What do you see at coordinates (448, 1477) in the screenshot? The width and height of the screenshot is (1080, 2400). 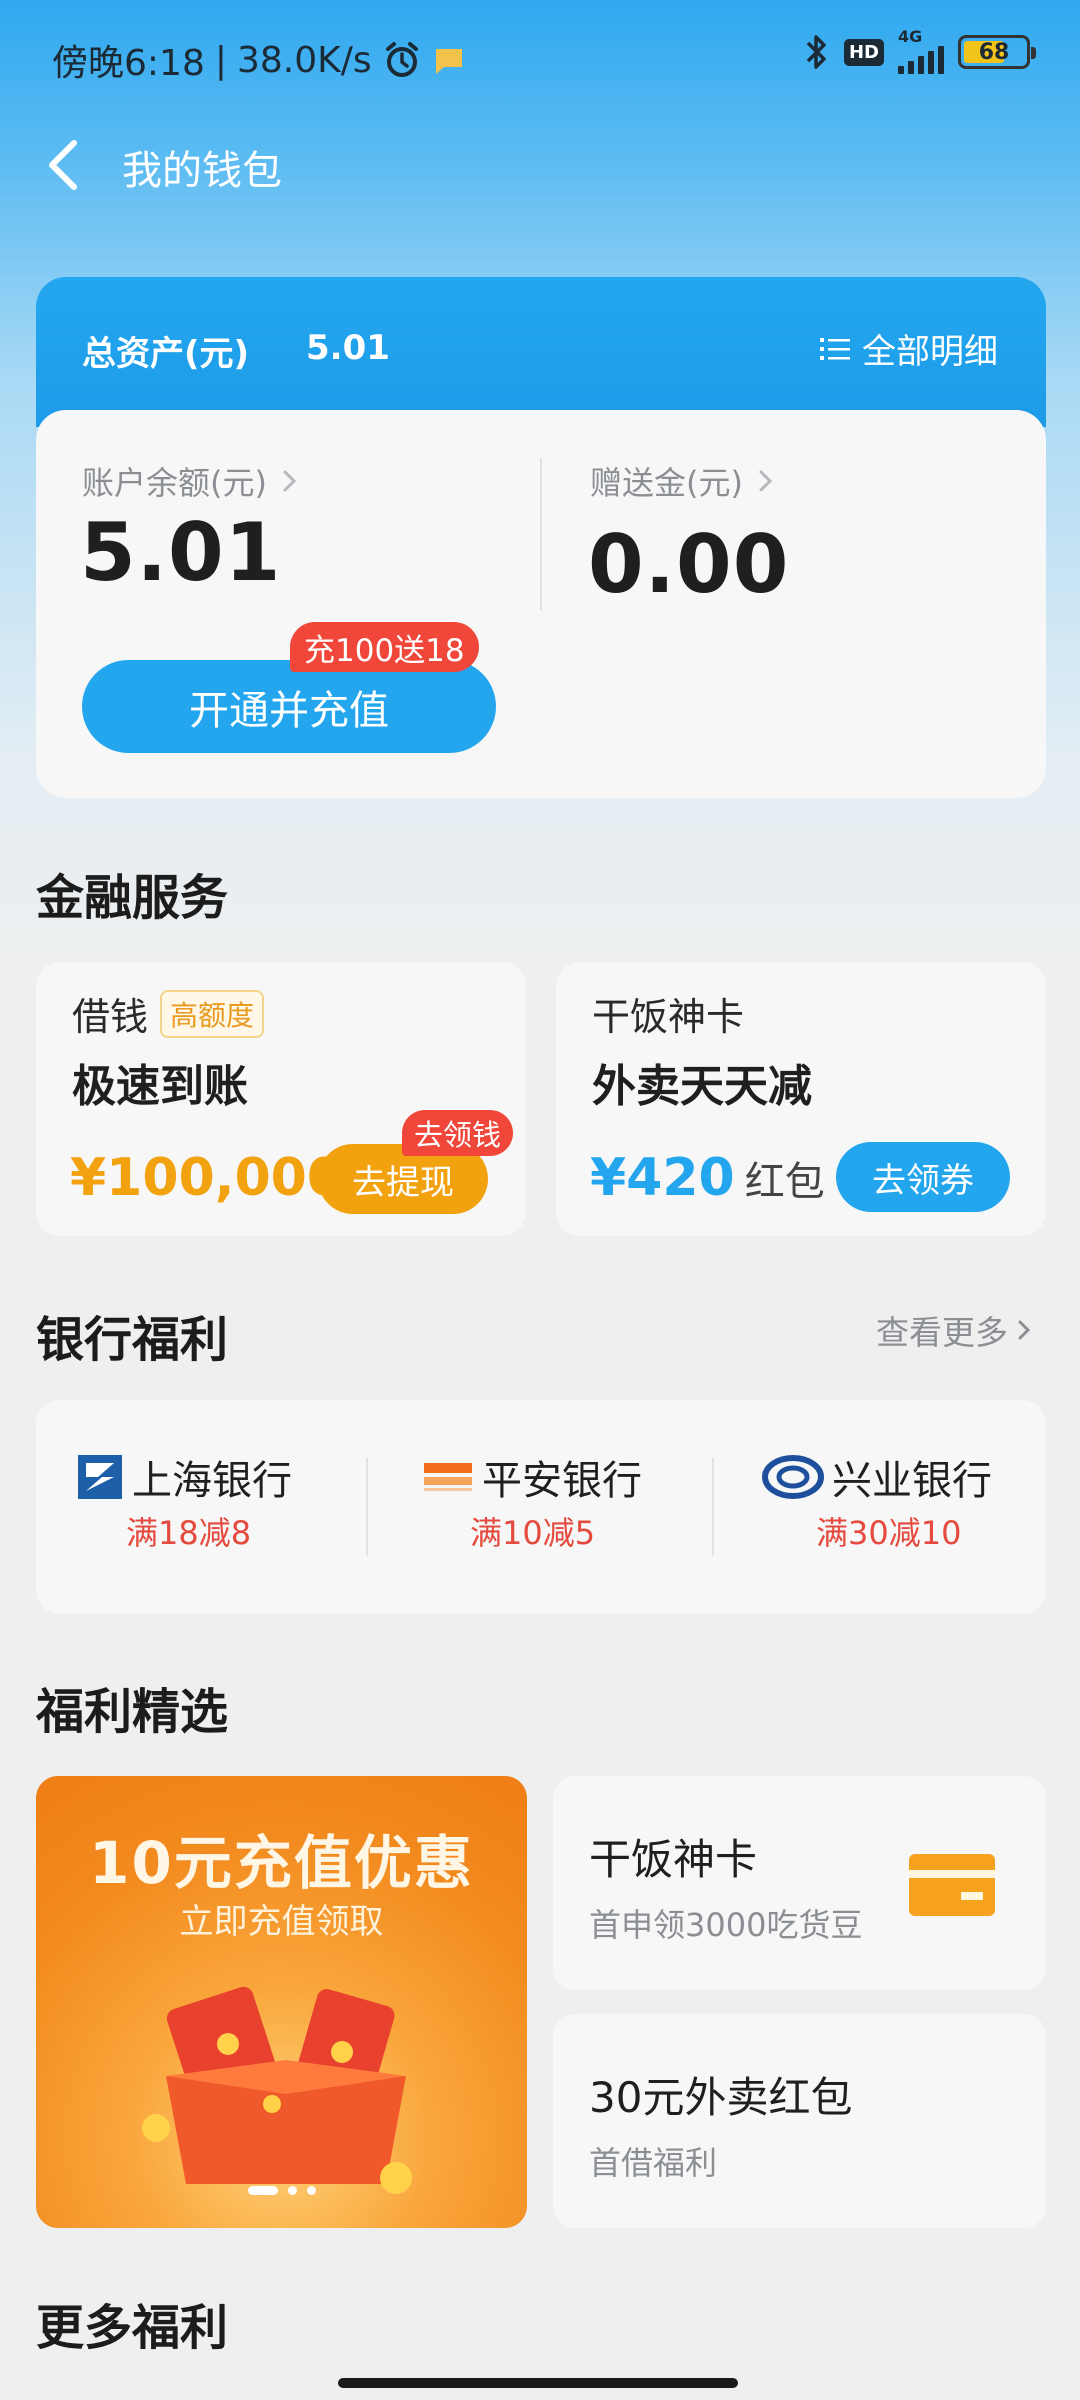 I see `pingan-bank-logo-icon` at bounding box center [448, 1477].